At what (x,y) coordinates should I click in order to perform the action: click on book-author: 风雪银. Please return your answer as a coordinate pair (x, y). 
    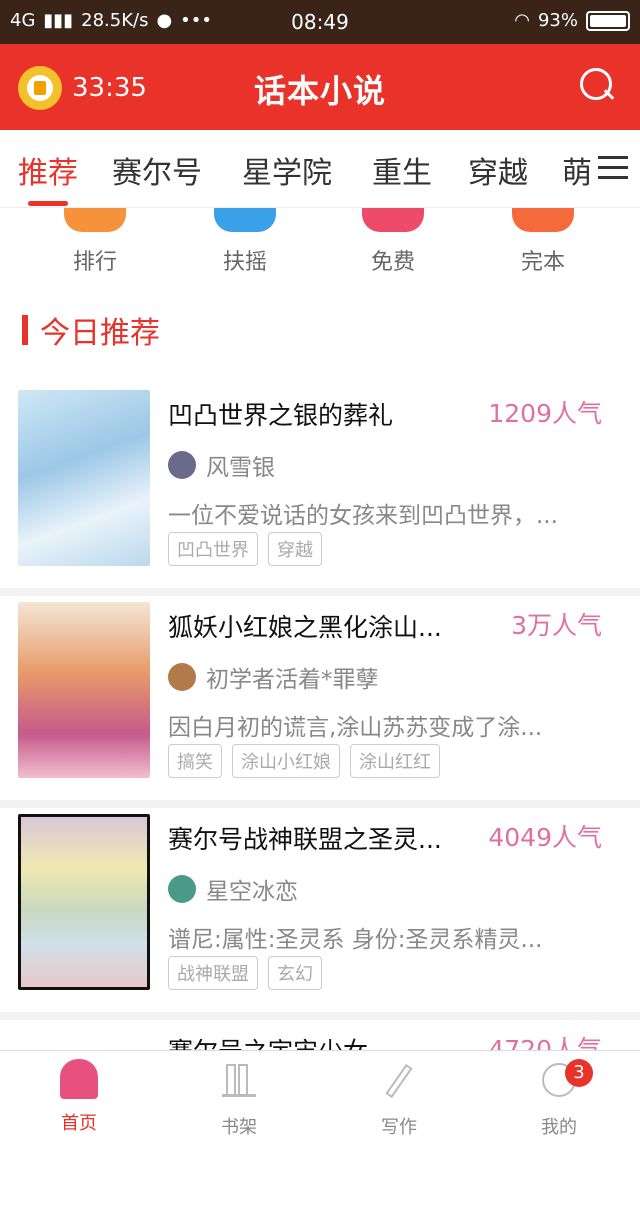
    Looking at the image, I should click on (221, 465).